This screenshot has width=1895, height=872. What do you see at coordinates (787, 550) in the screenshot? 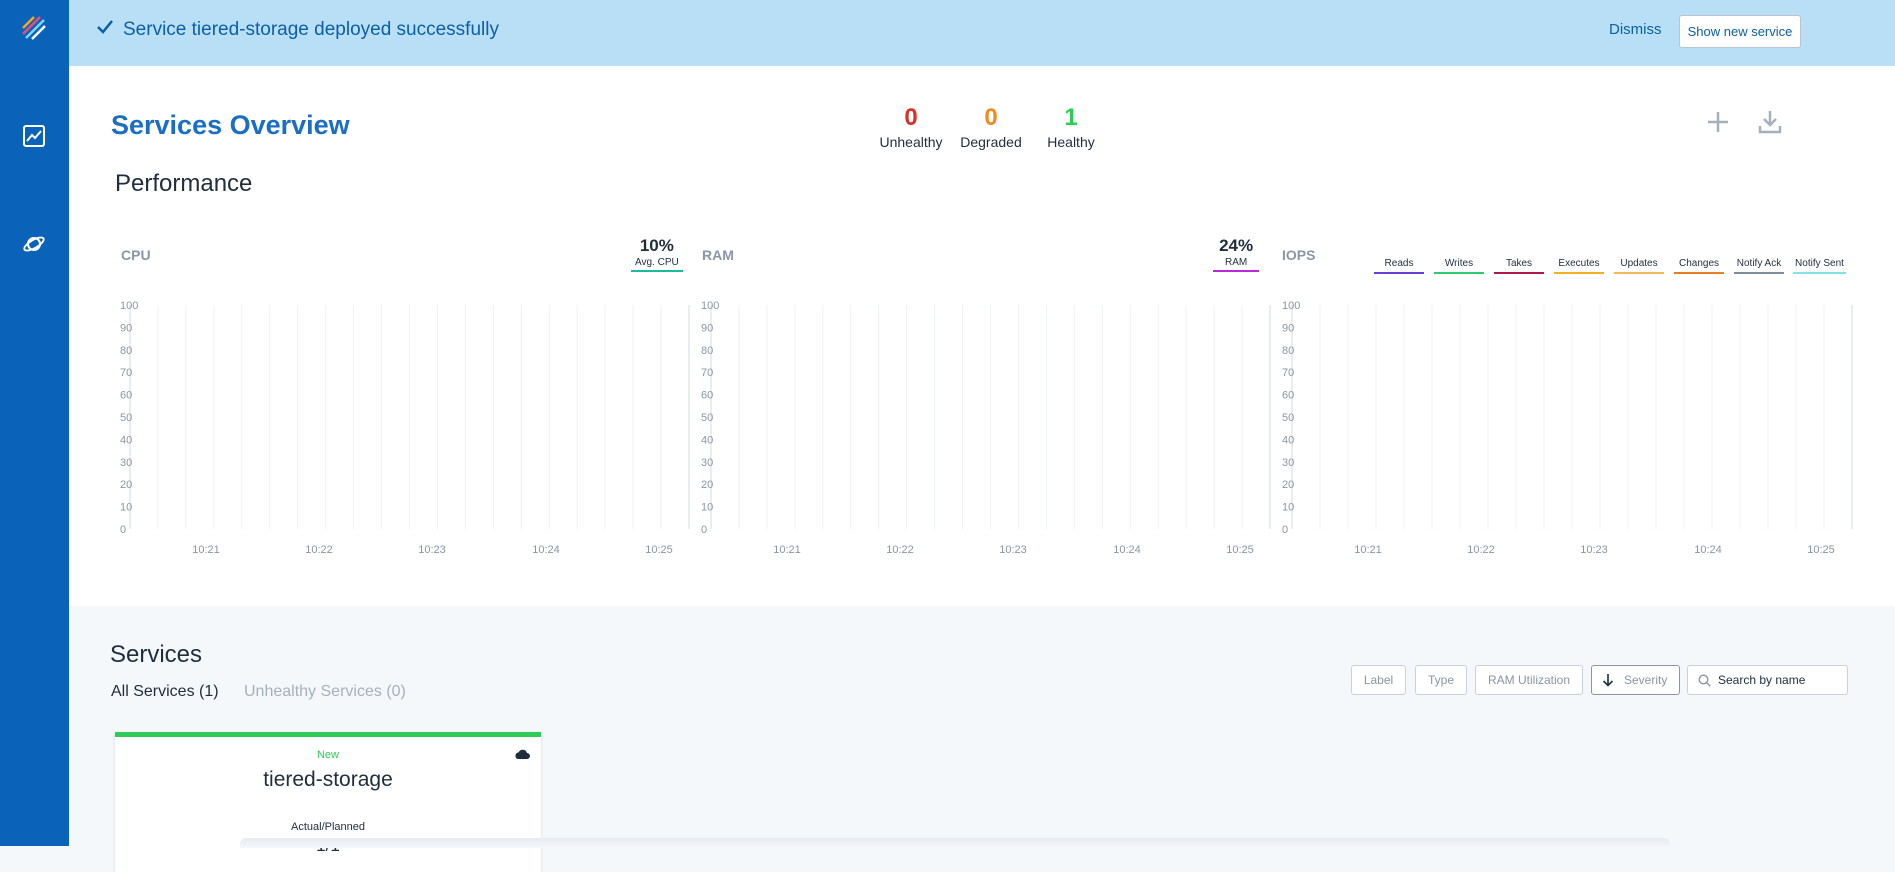
I see `ram-x-tick-label: 10:21` at bounding box center [787, 550].